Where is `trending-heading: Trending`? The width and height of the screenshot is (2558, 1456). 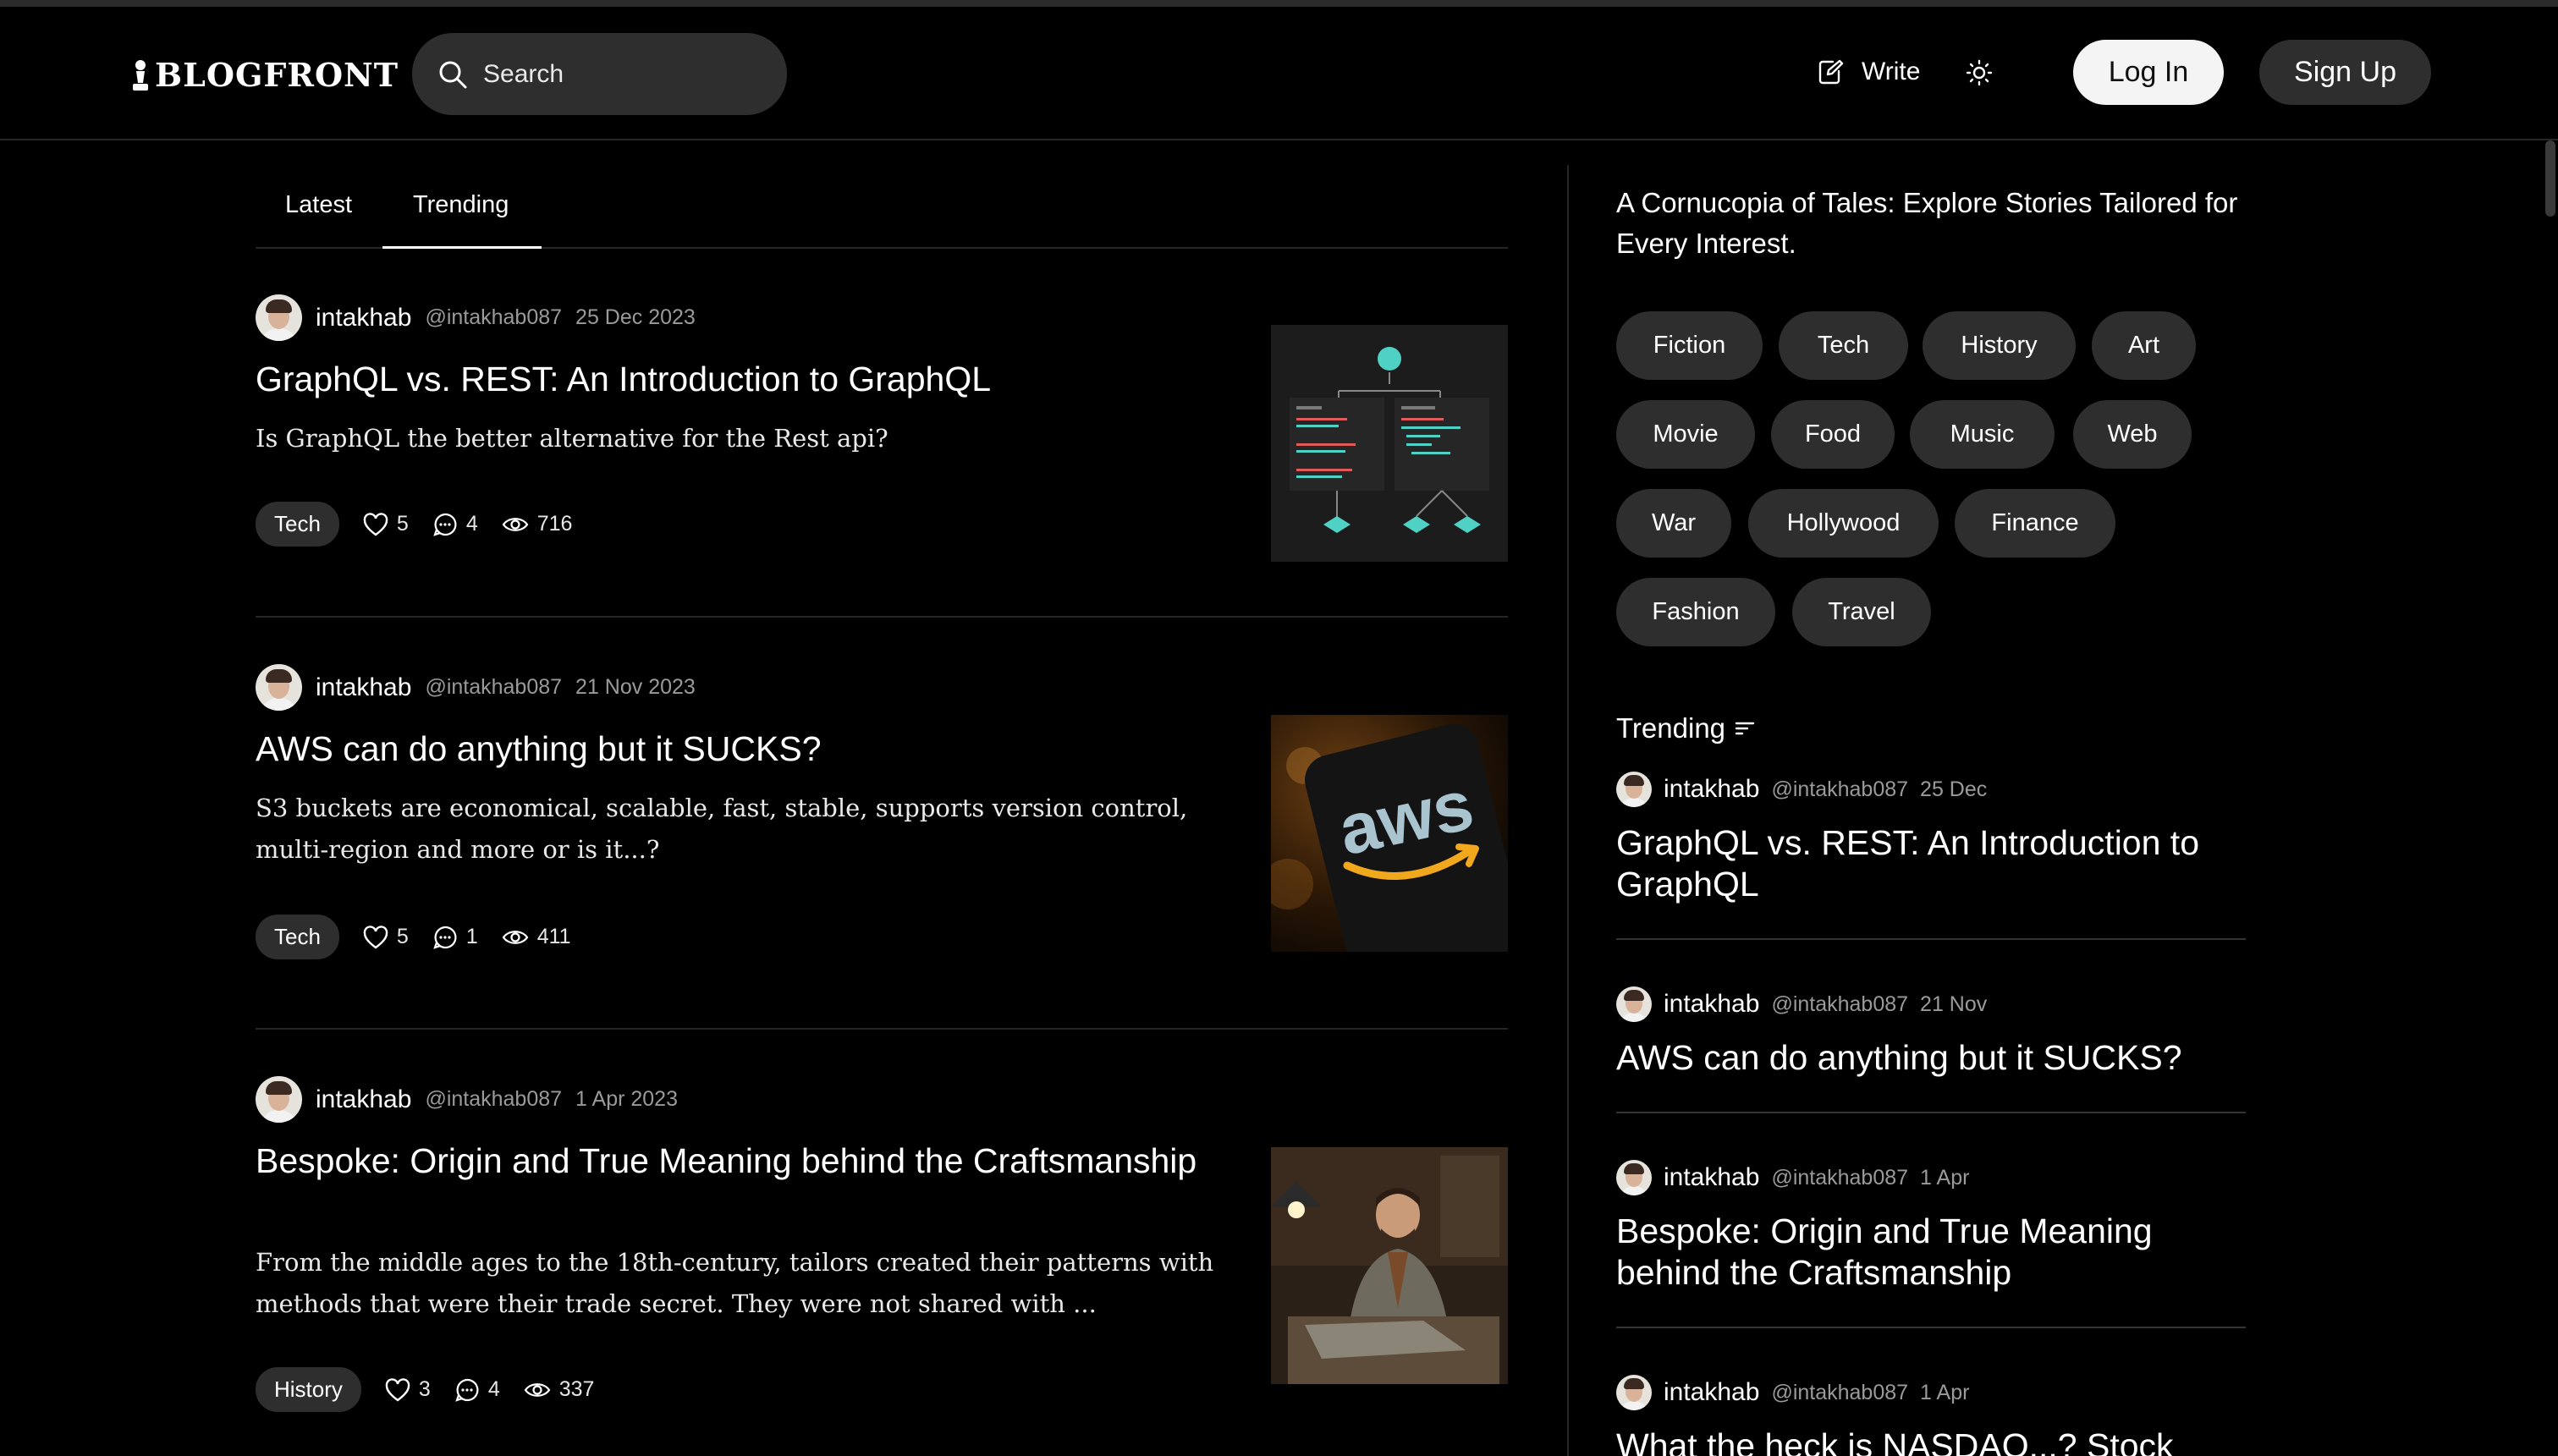
trending-heading: Trending is located at coordinates (1686, 728).